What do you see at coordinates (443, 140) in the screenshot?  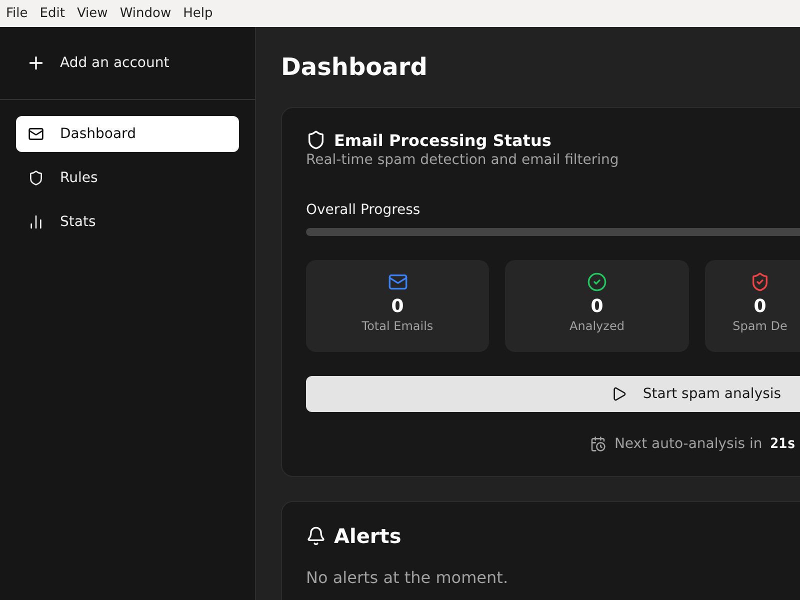 I see `card-title: Email Processing Status` at bounding box center [443, 140].